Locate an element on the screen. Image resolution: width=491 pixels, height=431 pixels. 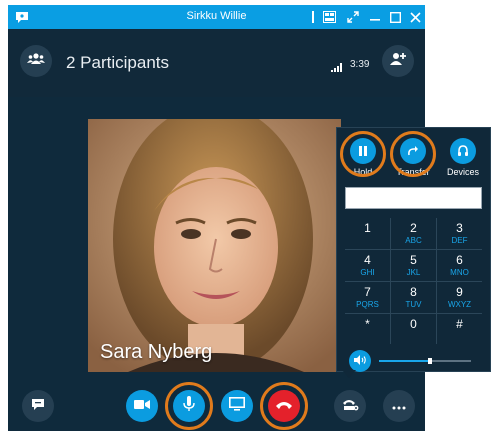
hang-up-button-highlight is located at coordinates (284, 406).